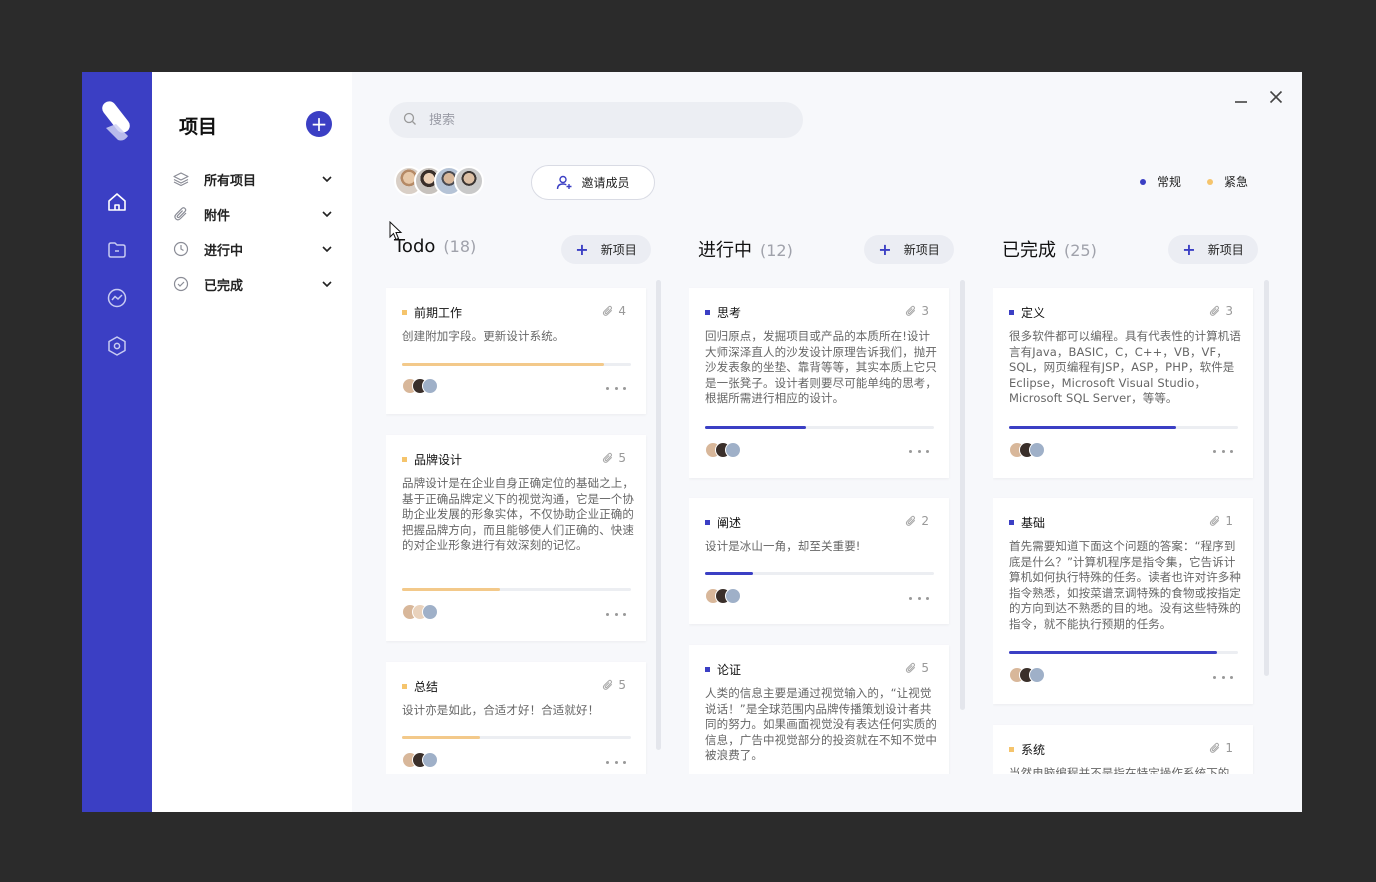 This screenshot has height=882, width=1376. Describe the element at coordinates (962, 495) in the screenshot. I see `scrollbar-in-progress` at that location.